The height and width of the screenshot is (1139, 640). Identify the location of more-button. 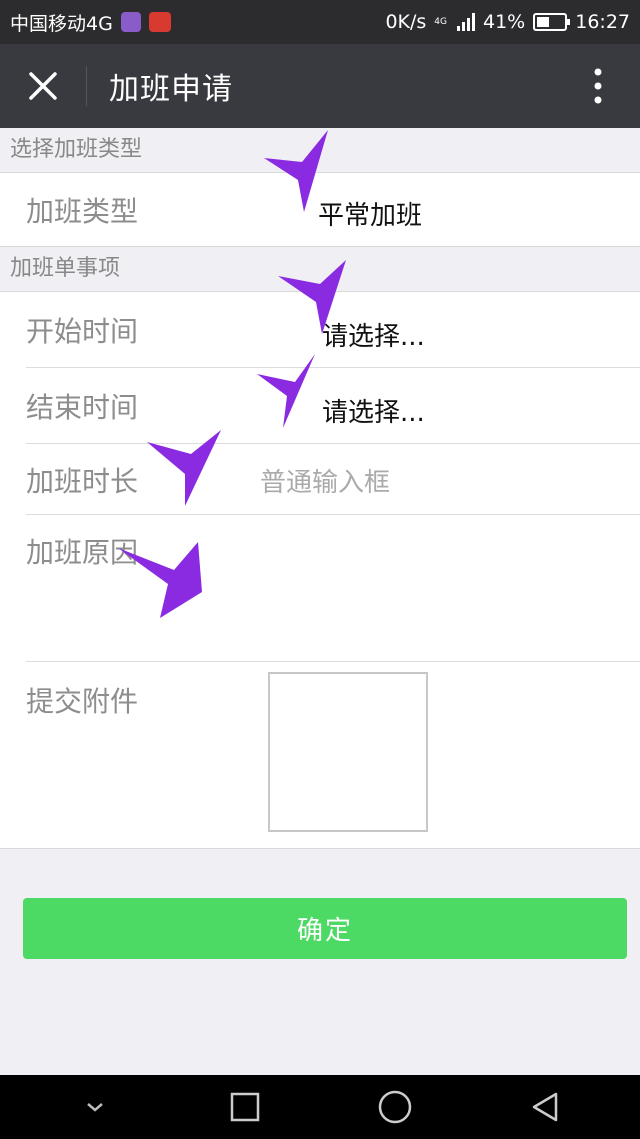
(598, 86).